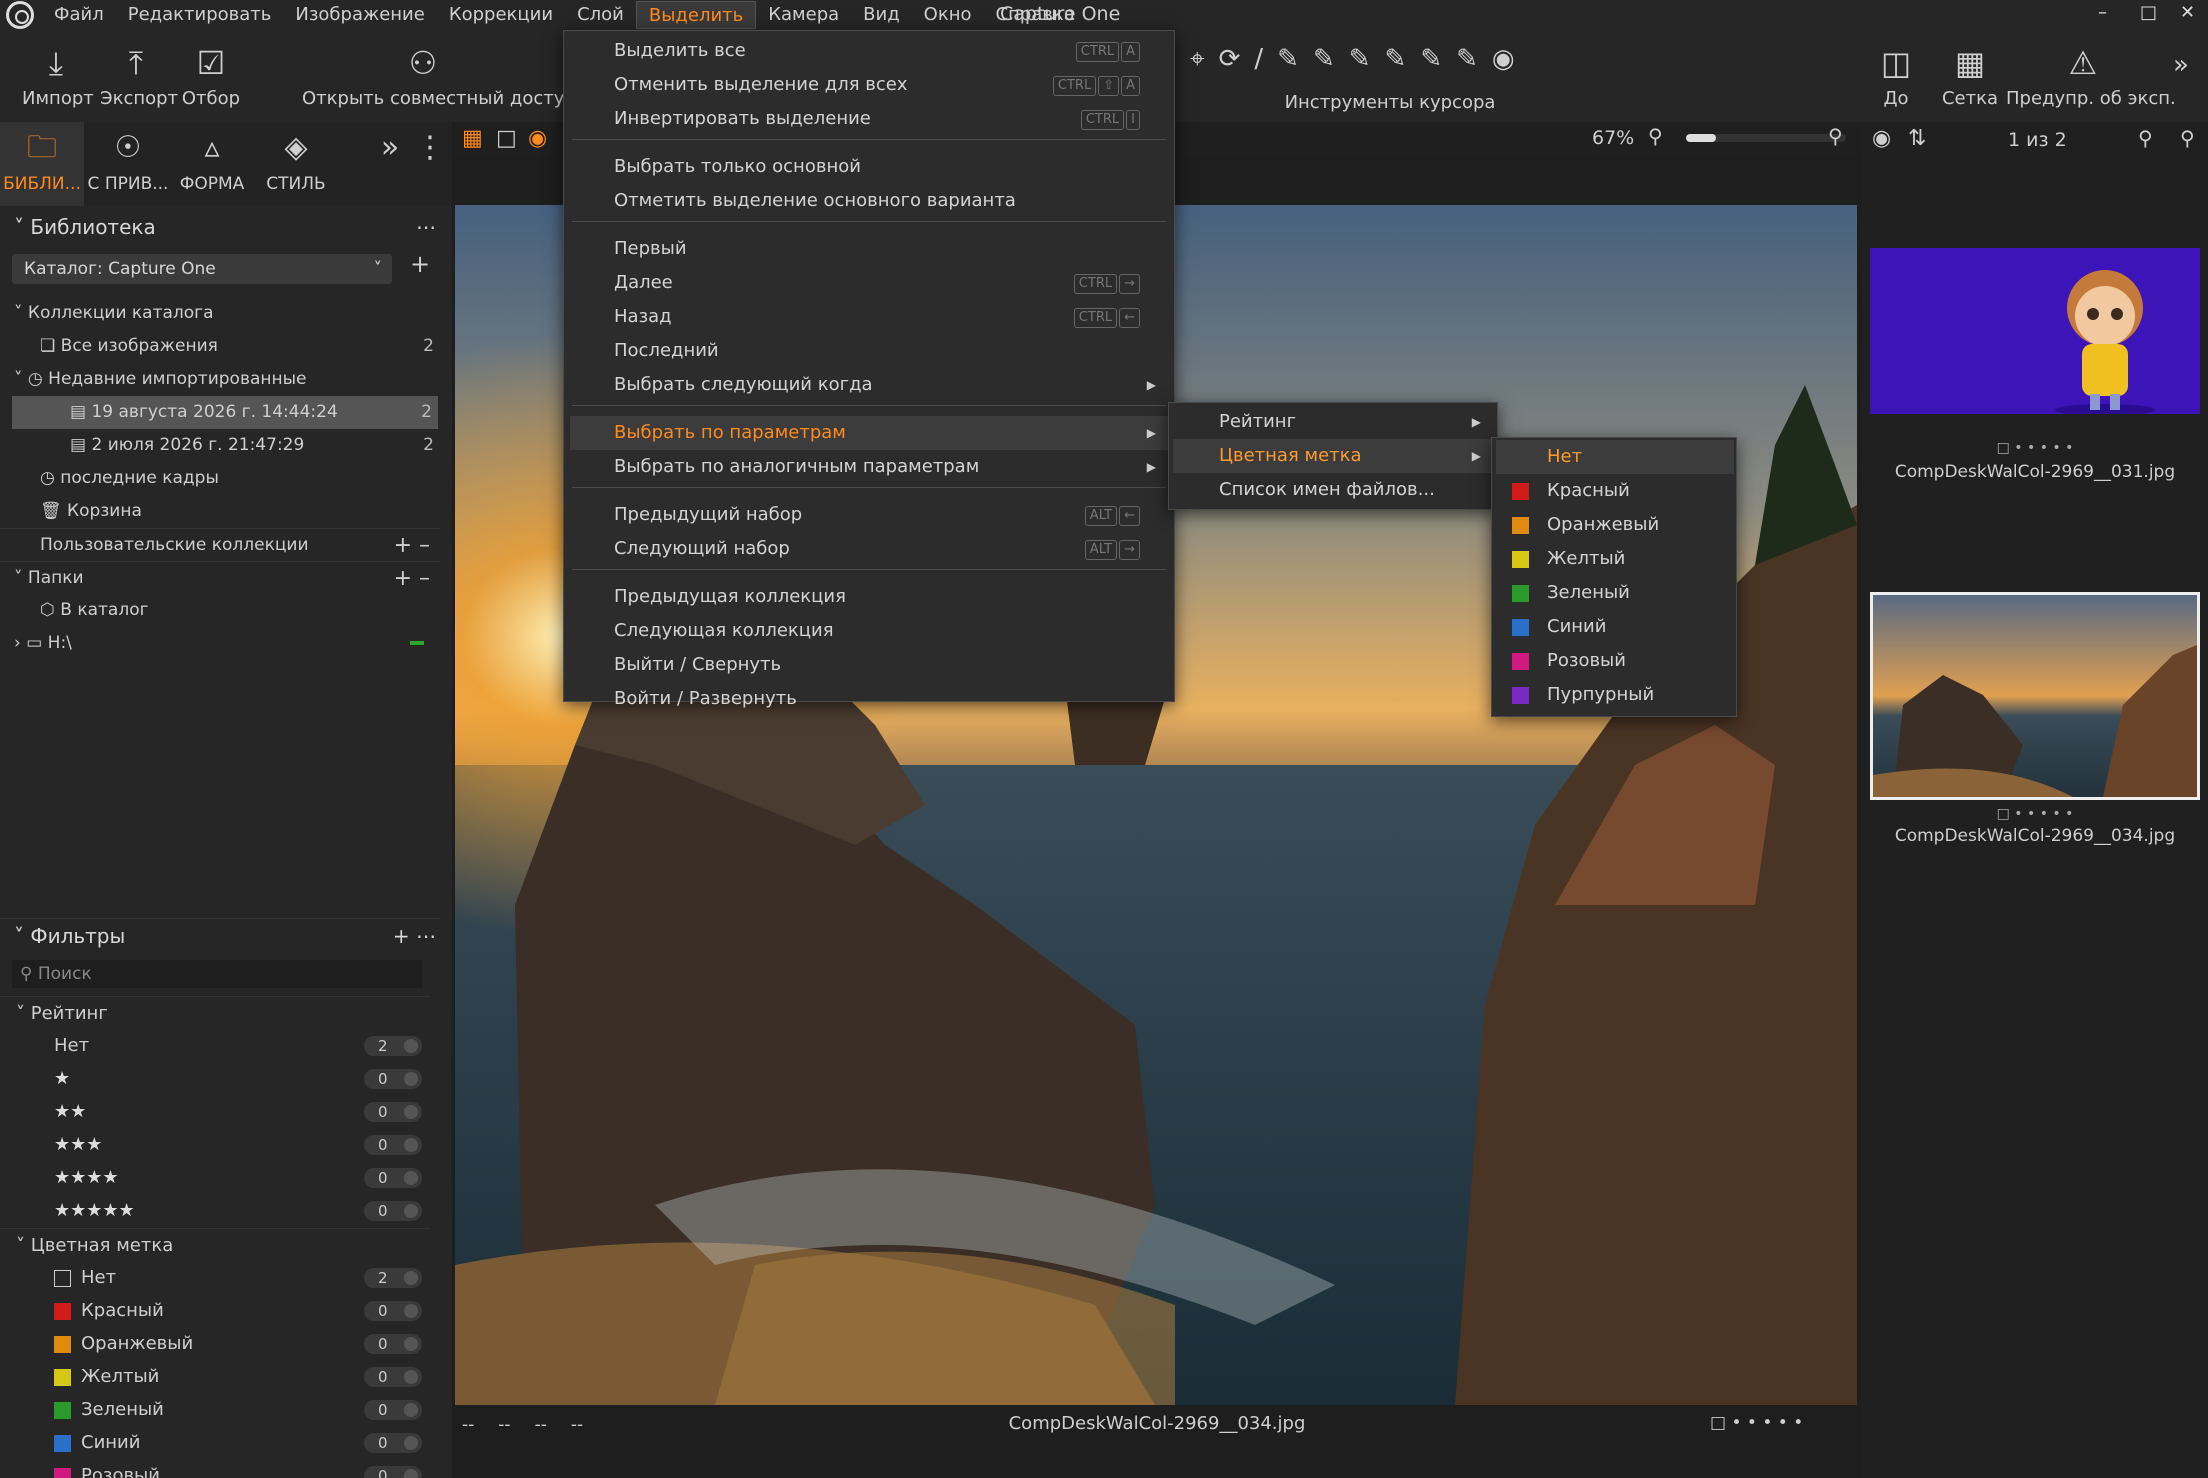  Describe the element at coordinates (506, 138) in the screenshot. I see `single-view-icon: □` at that location.